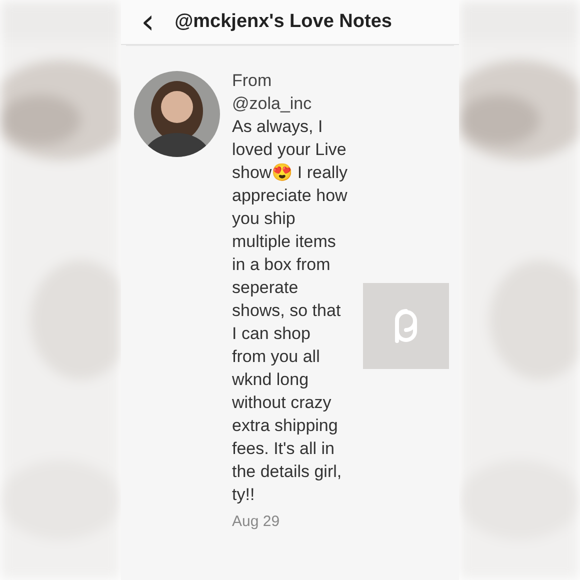 The width and height of the screenshot is (580, 580). I want to click on page-title: @mckjenx's Love Notes, so click(283, 22).